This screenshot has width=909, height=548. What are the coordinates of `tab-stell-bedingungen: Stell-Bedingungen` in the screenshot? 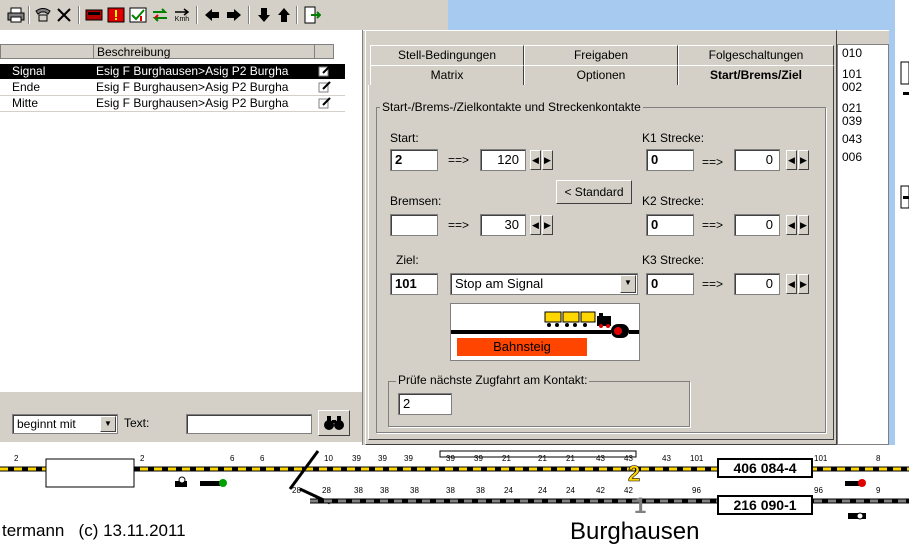 It's located at (447, 55).